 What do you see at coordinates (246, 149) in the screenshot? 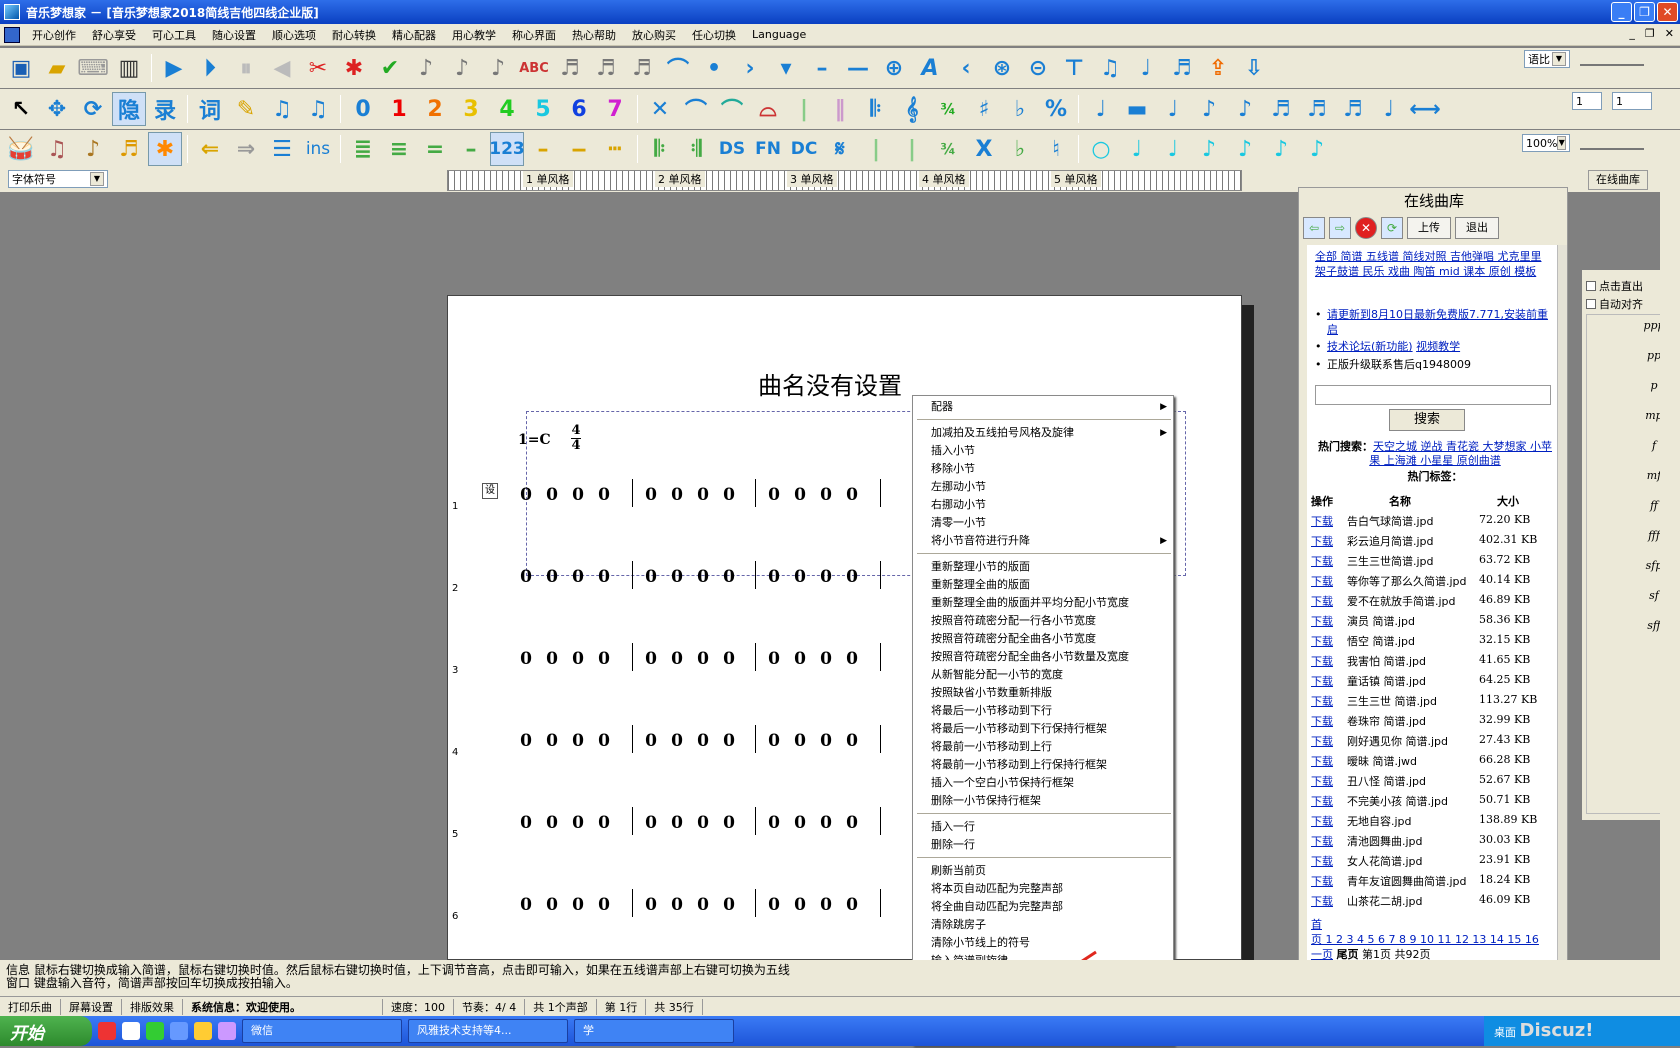
I see `arrow-right-icon: ⇒` at bounding box center [246, 149].